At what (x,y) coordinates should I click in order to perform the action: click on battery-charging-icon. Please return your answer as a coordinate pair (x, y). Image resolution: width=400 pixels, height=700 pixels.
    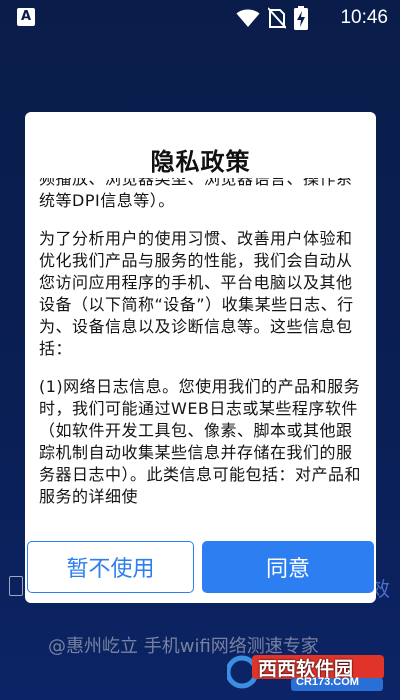
    Looking at the image, I should click on (301, 18).